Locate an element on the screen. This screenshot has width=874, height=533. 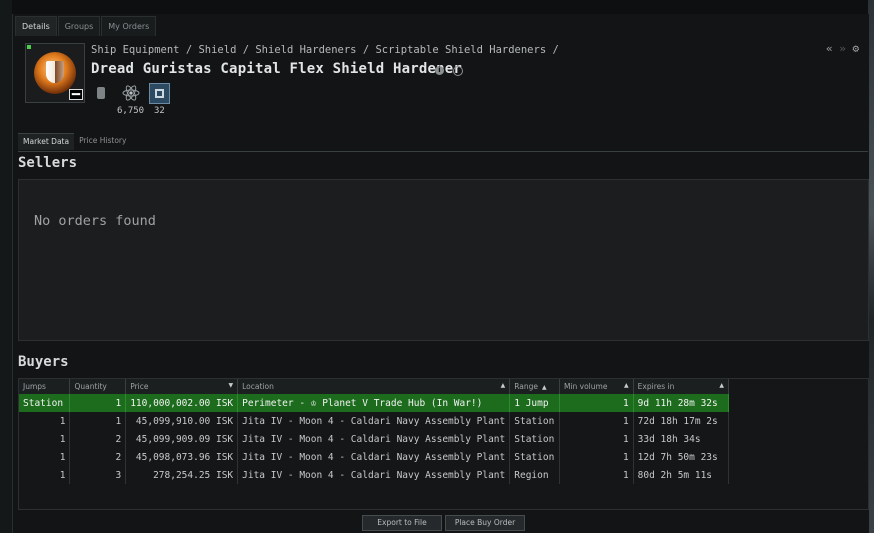
place-buy-order-button: Place Buy Order is located at coordinates (485, 523).